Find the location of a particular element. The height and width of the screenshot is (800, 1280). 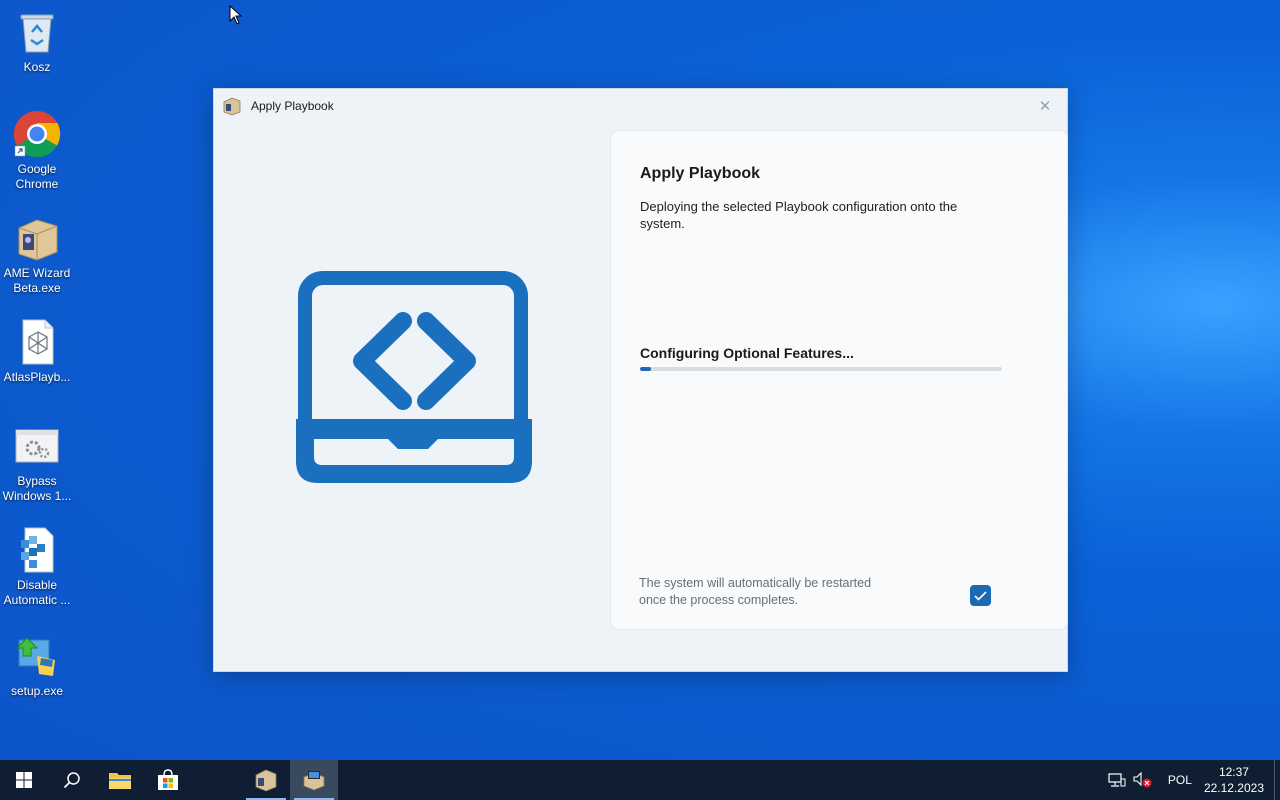

taskbar: POL 12:37 22.12.2023 is located at coordinates (640, 780).